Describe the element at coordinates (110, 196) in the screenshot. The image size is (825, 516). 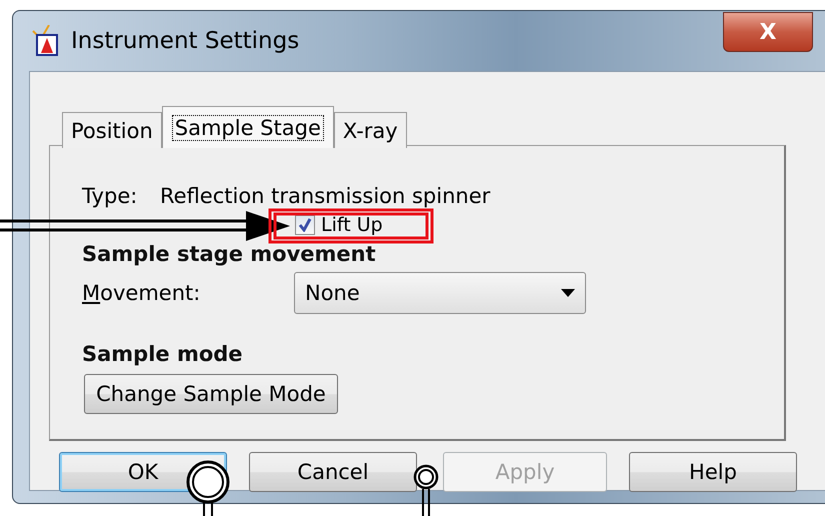
I see `type-label: Type:` at that location.